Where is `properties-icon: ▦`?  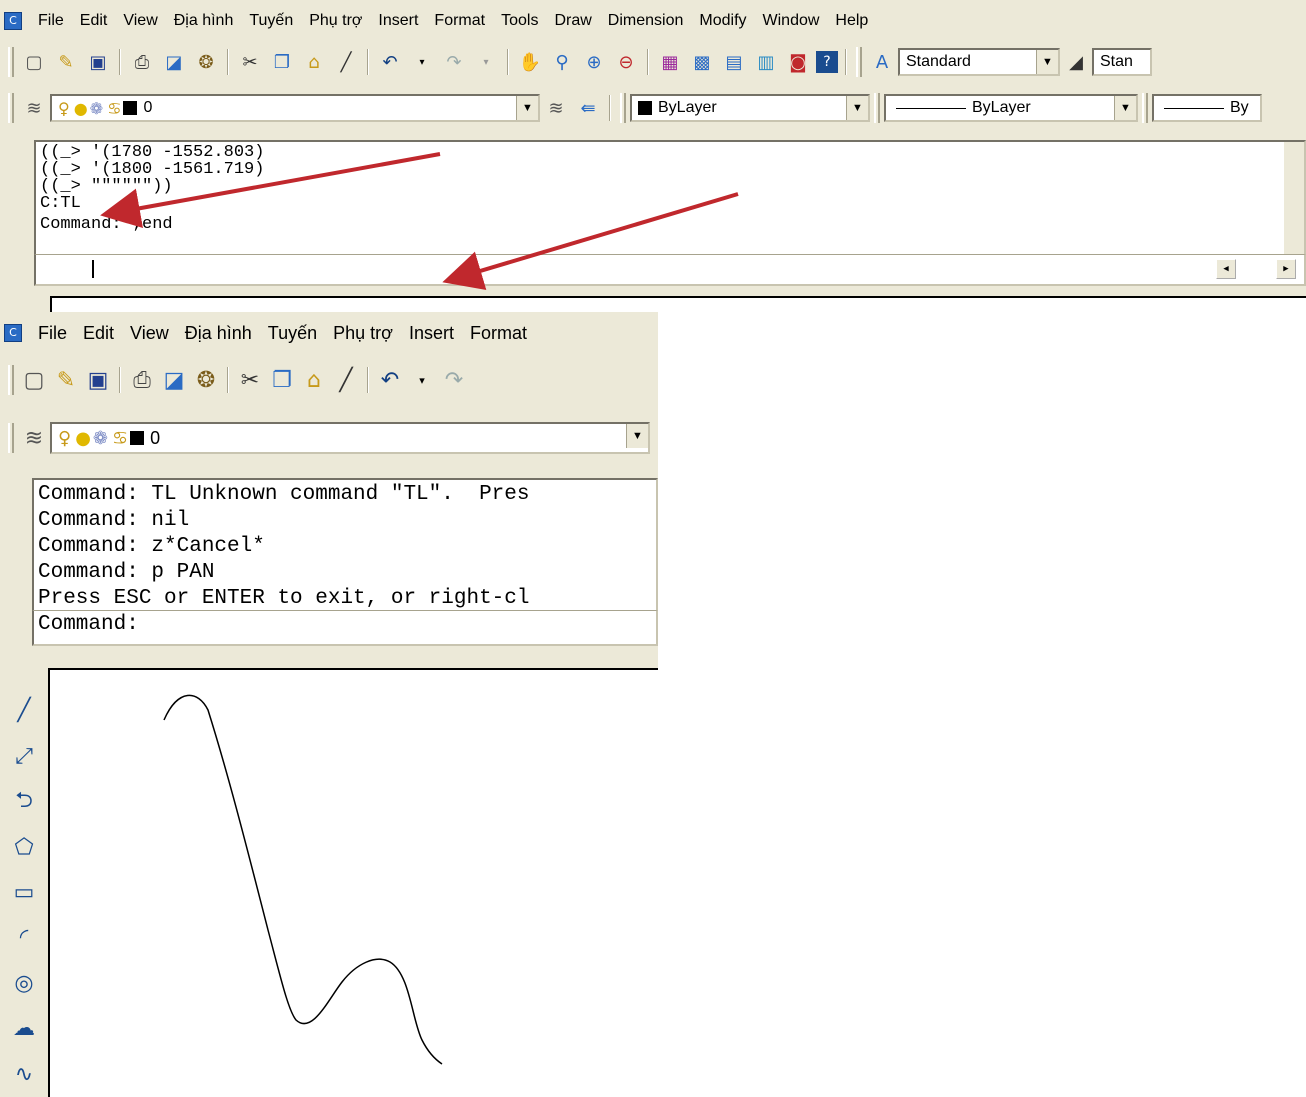
properties-icon: ▦ is located at coordinates (670, 62).